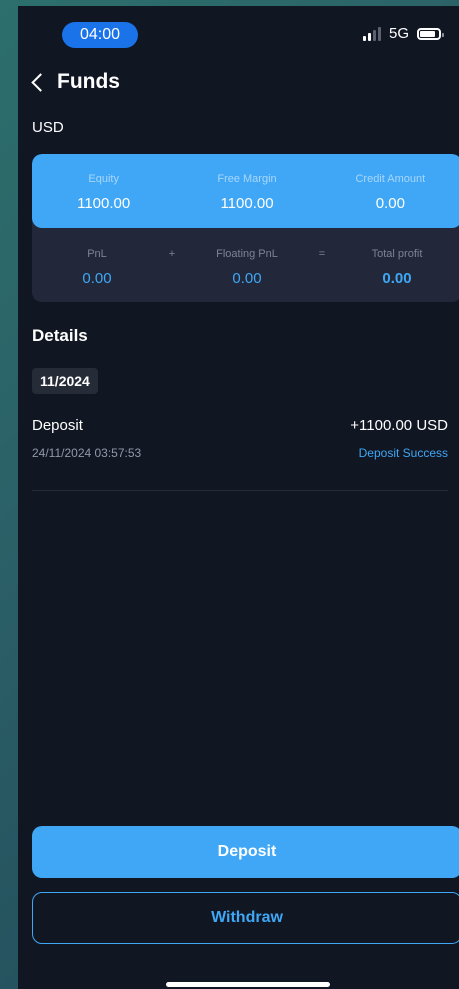 The width and height of the screenshot is (459, 989). Describe the element at coordinates (97, 254) in the screenshot. I see `pnl-label: PnL` at that location.